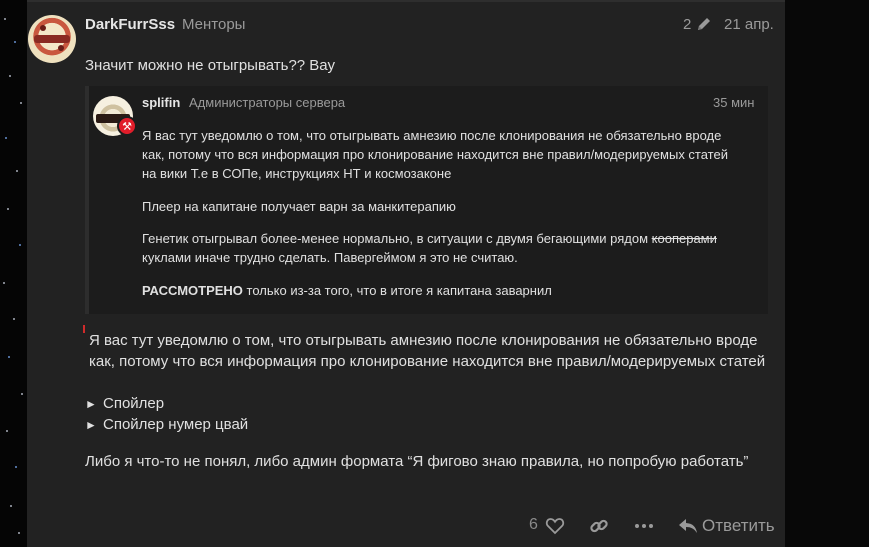 The image size is (869, 547). Describe the element at coordinates (827, 273) in the screenshot. I see `page-margin` at that location.